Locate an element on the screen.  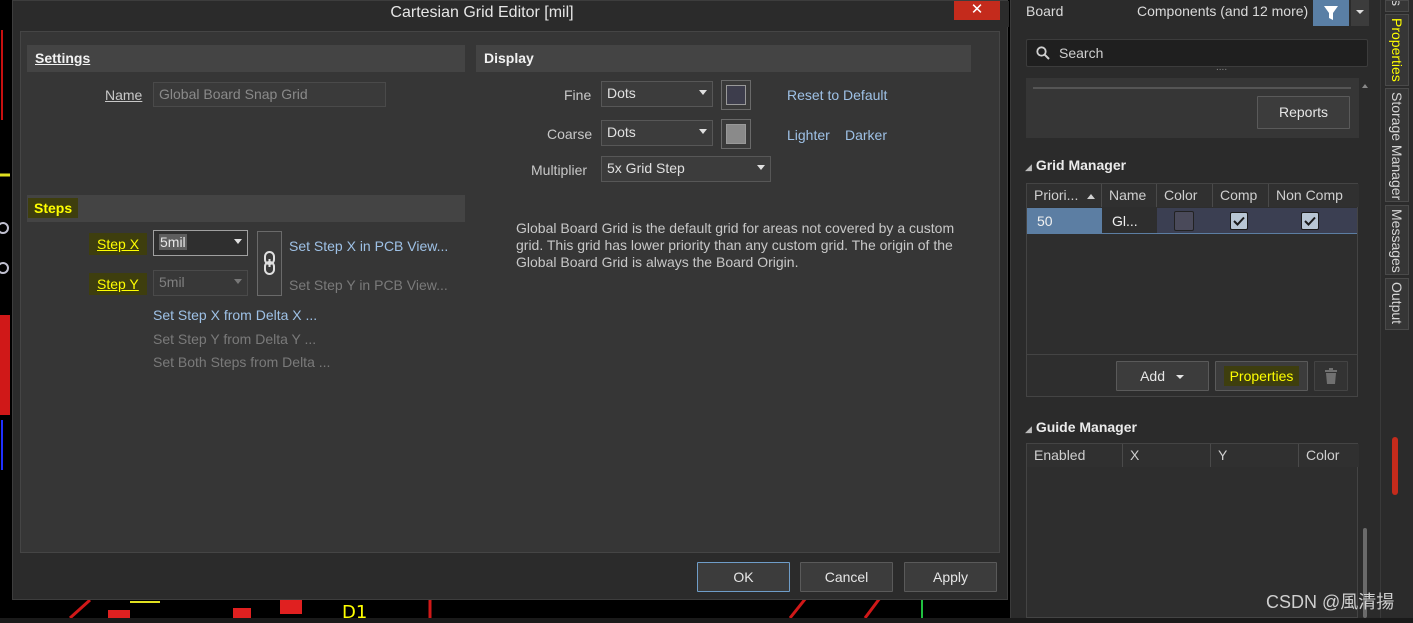
column-header-name: Name is located at coordinates (1129, 195).